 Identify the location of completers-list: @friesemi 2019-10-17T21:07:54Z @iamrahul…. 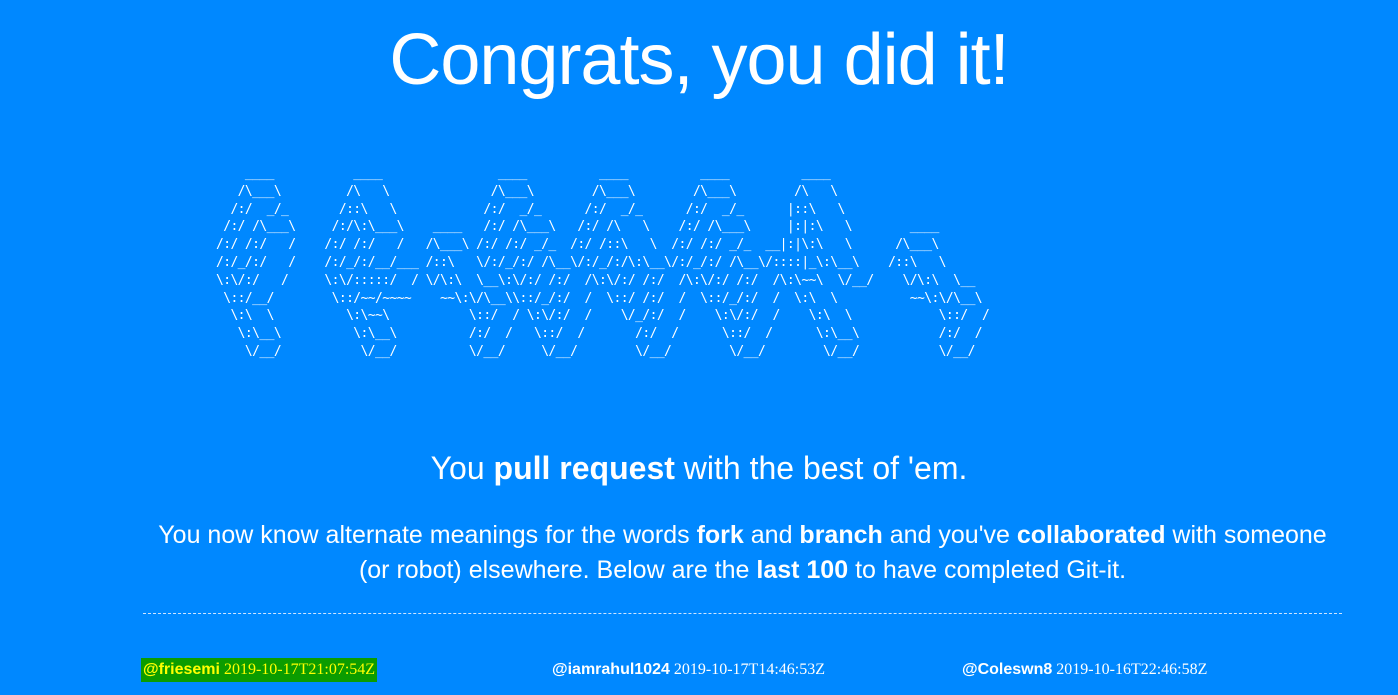
(699, 670).